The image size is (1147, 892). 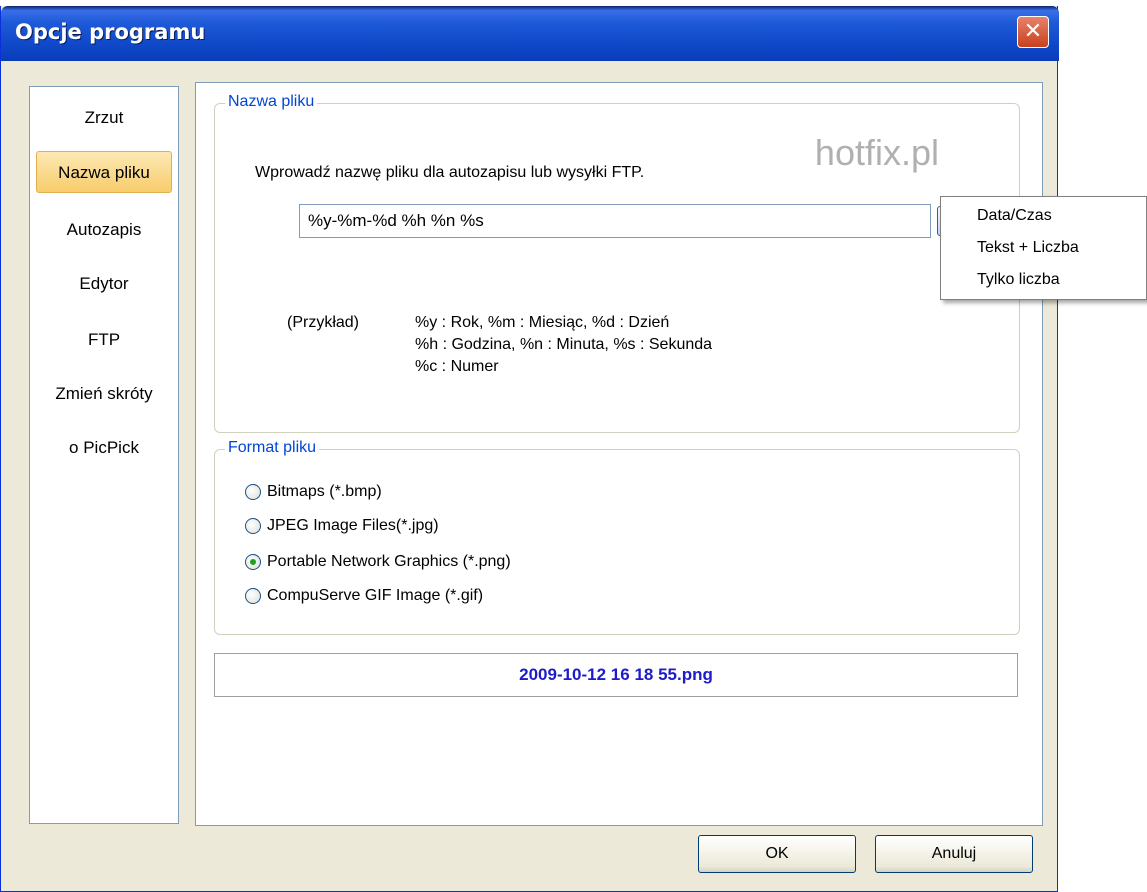 I want to click on radio-bmp: Bitmaps (*.bmp), so click(x=313, y=492).